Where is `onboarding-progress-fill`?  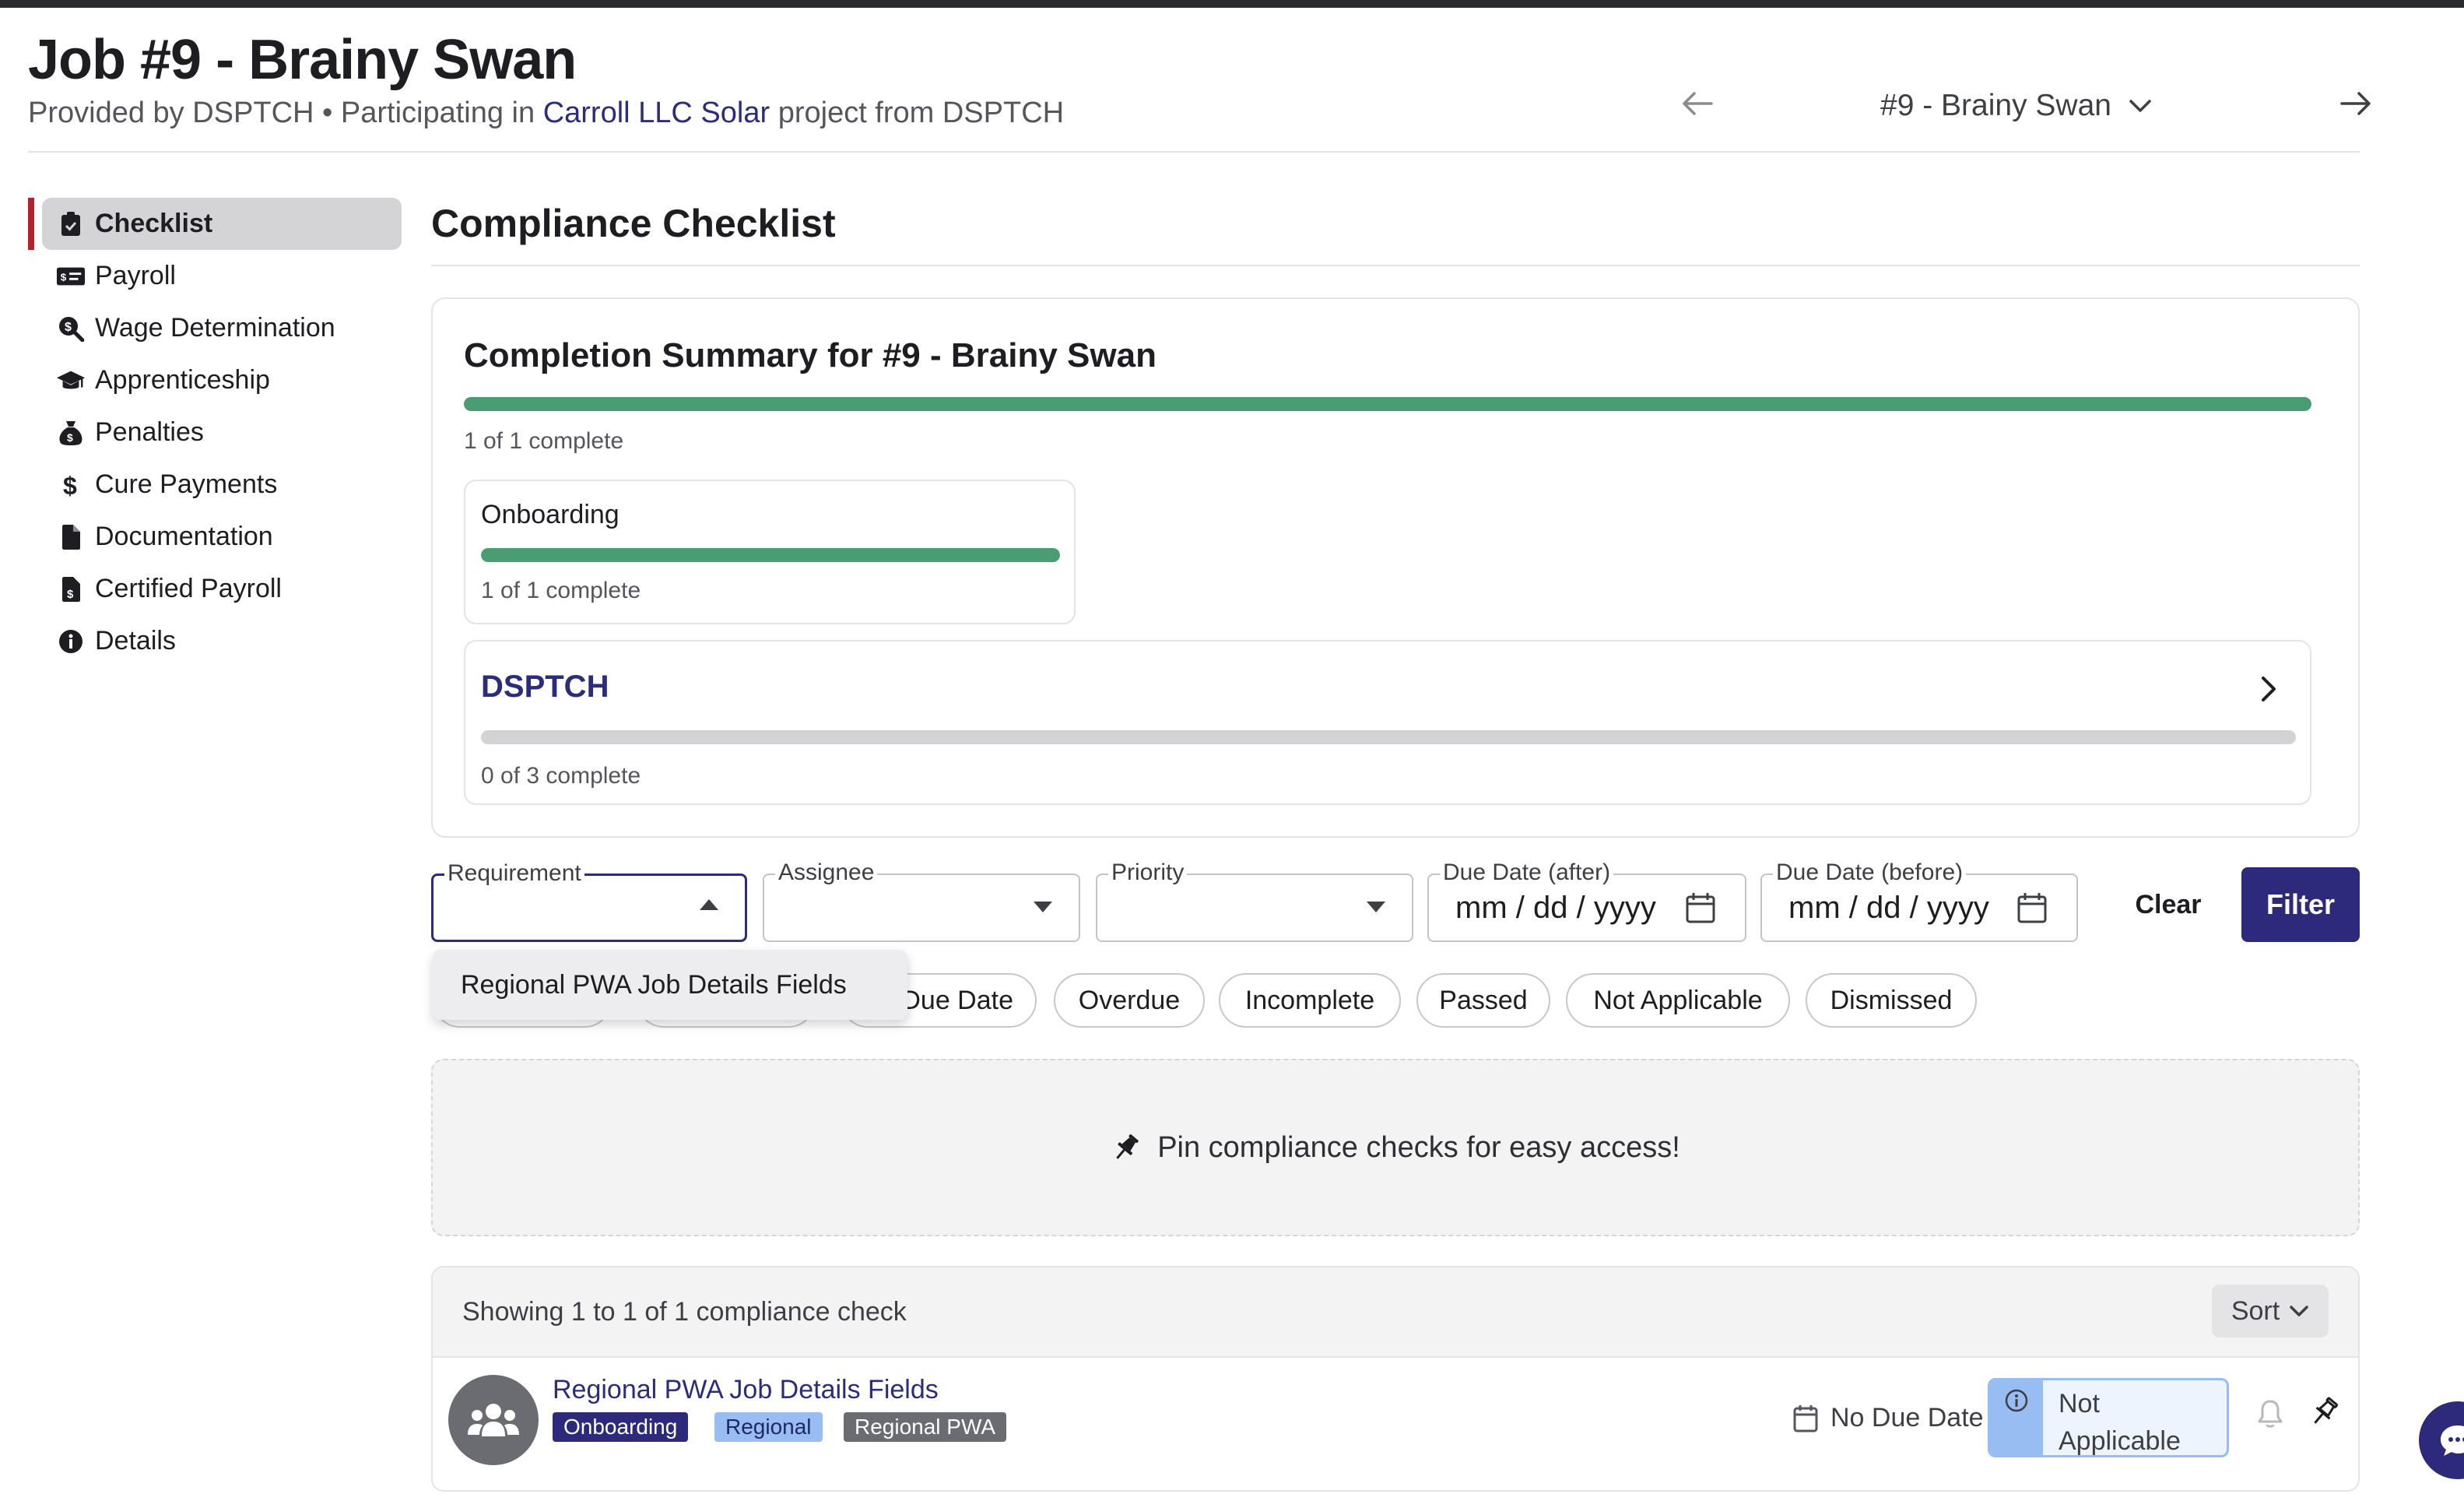
onboarding-progress-fill is located at coordinates (770, 555).